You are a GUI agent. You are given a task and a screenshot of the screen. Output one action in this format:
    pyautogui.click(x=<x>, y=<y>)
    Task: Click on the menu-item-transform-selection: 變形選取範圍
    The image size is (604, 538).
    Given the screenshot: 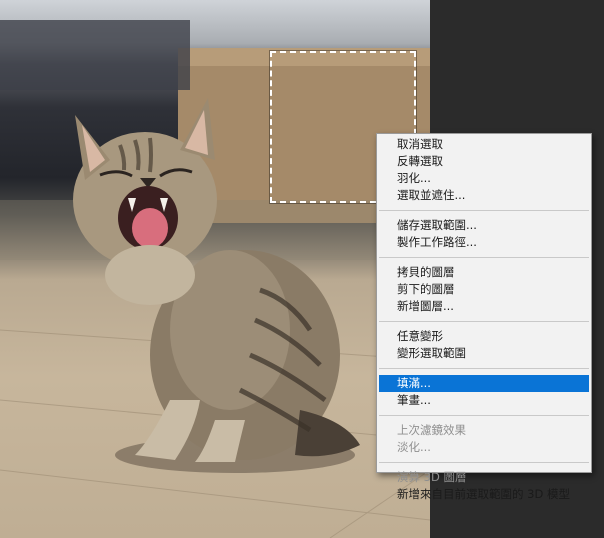 What is the action you would take?
    pyautogui.click(x=484, y=353)
    